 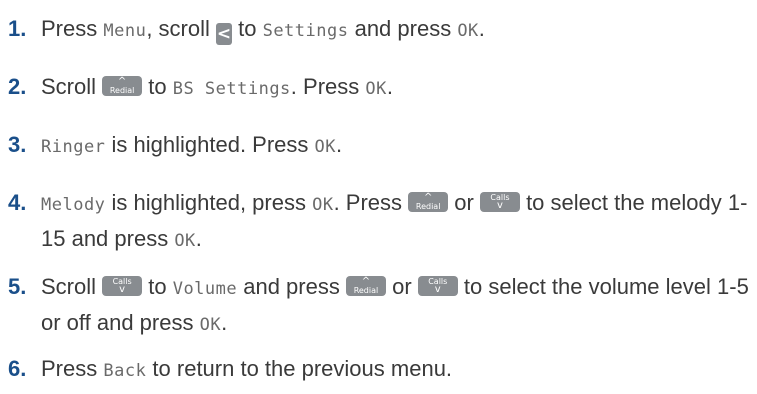 I want to click on step-text-part: is highlighted, press, so click(x=209, y=202).